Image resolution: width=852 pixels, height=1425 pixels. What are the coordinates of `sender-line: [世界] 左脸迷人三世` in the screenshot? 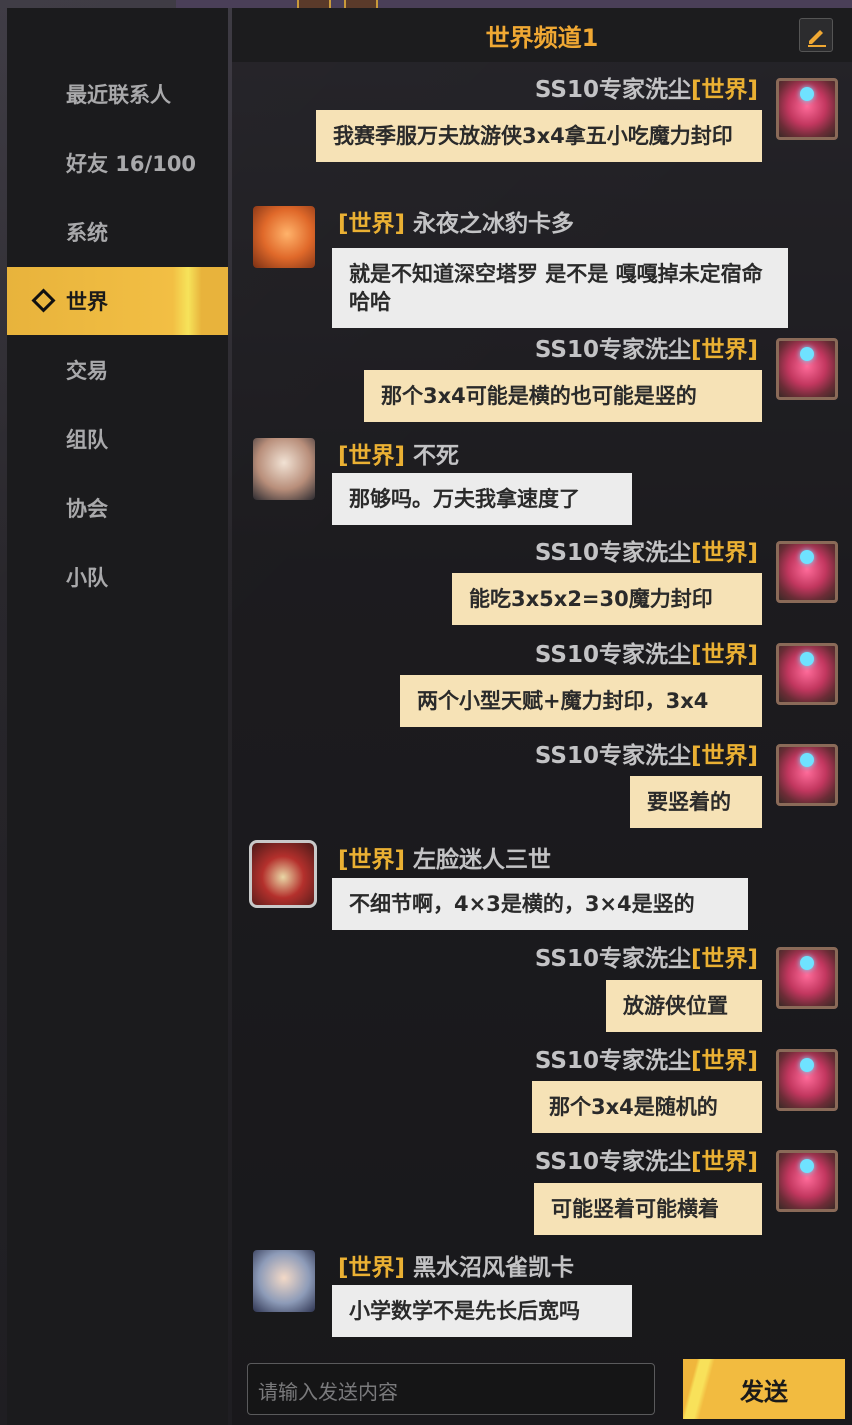 It's located at (444, 857).